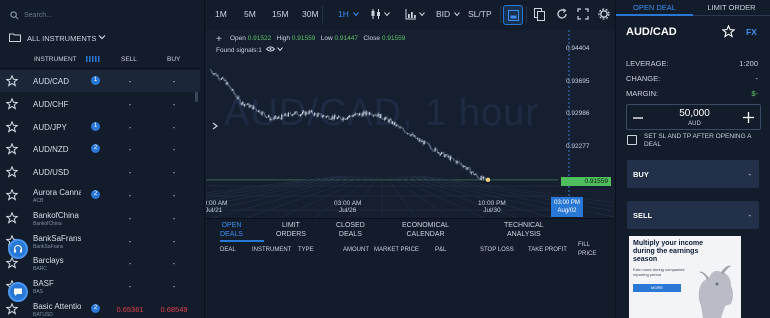  Describe the element at coordinates (291, 230) in the screenshot. I see `deals-tab: LIMIT ORDERS` at that location.